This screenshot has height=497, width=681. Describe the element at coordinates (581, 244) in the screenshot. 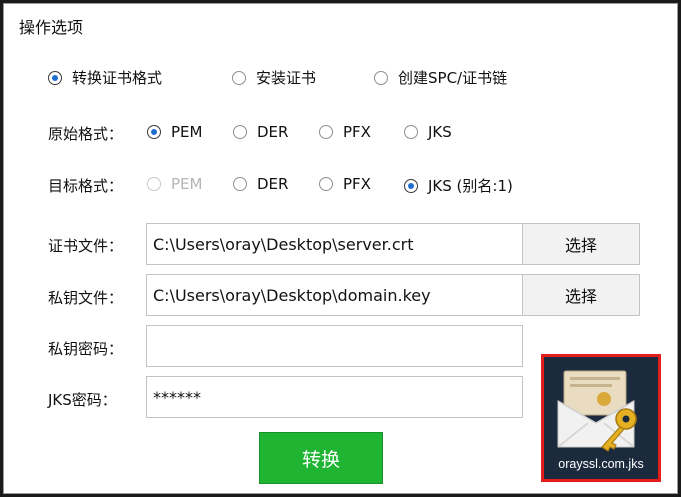

I see `cert-file-select-button: 选择` at that location.